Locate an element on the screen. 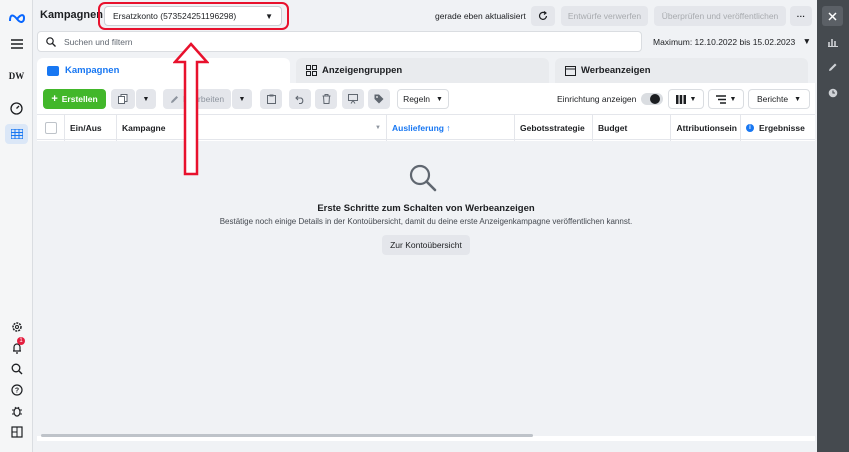 This screenshot has width=849, height=452. breakdown-button: ▼ is located at coordinates (726, 99).